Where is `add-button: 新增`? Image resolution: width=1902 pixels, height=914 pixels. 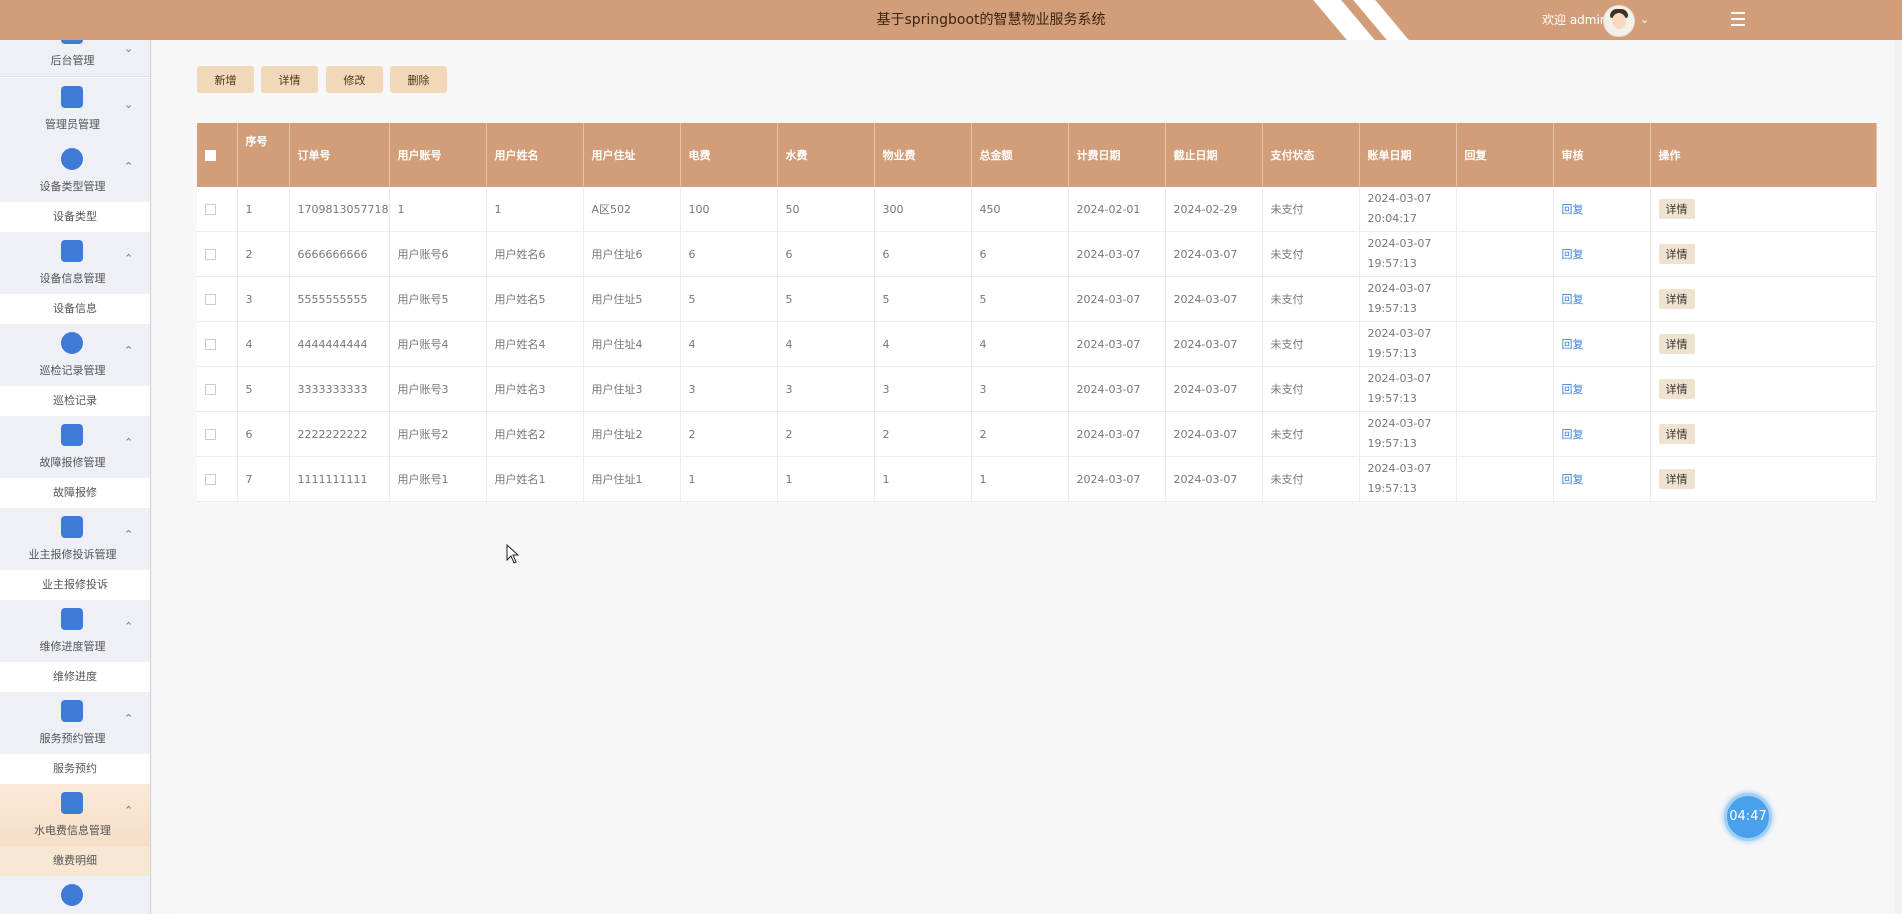
add-button: 新增 is located at coordinates (225, 79).